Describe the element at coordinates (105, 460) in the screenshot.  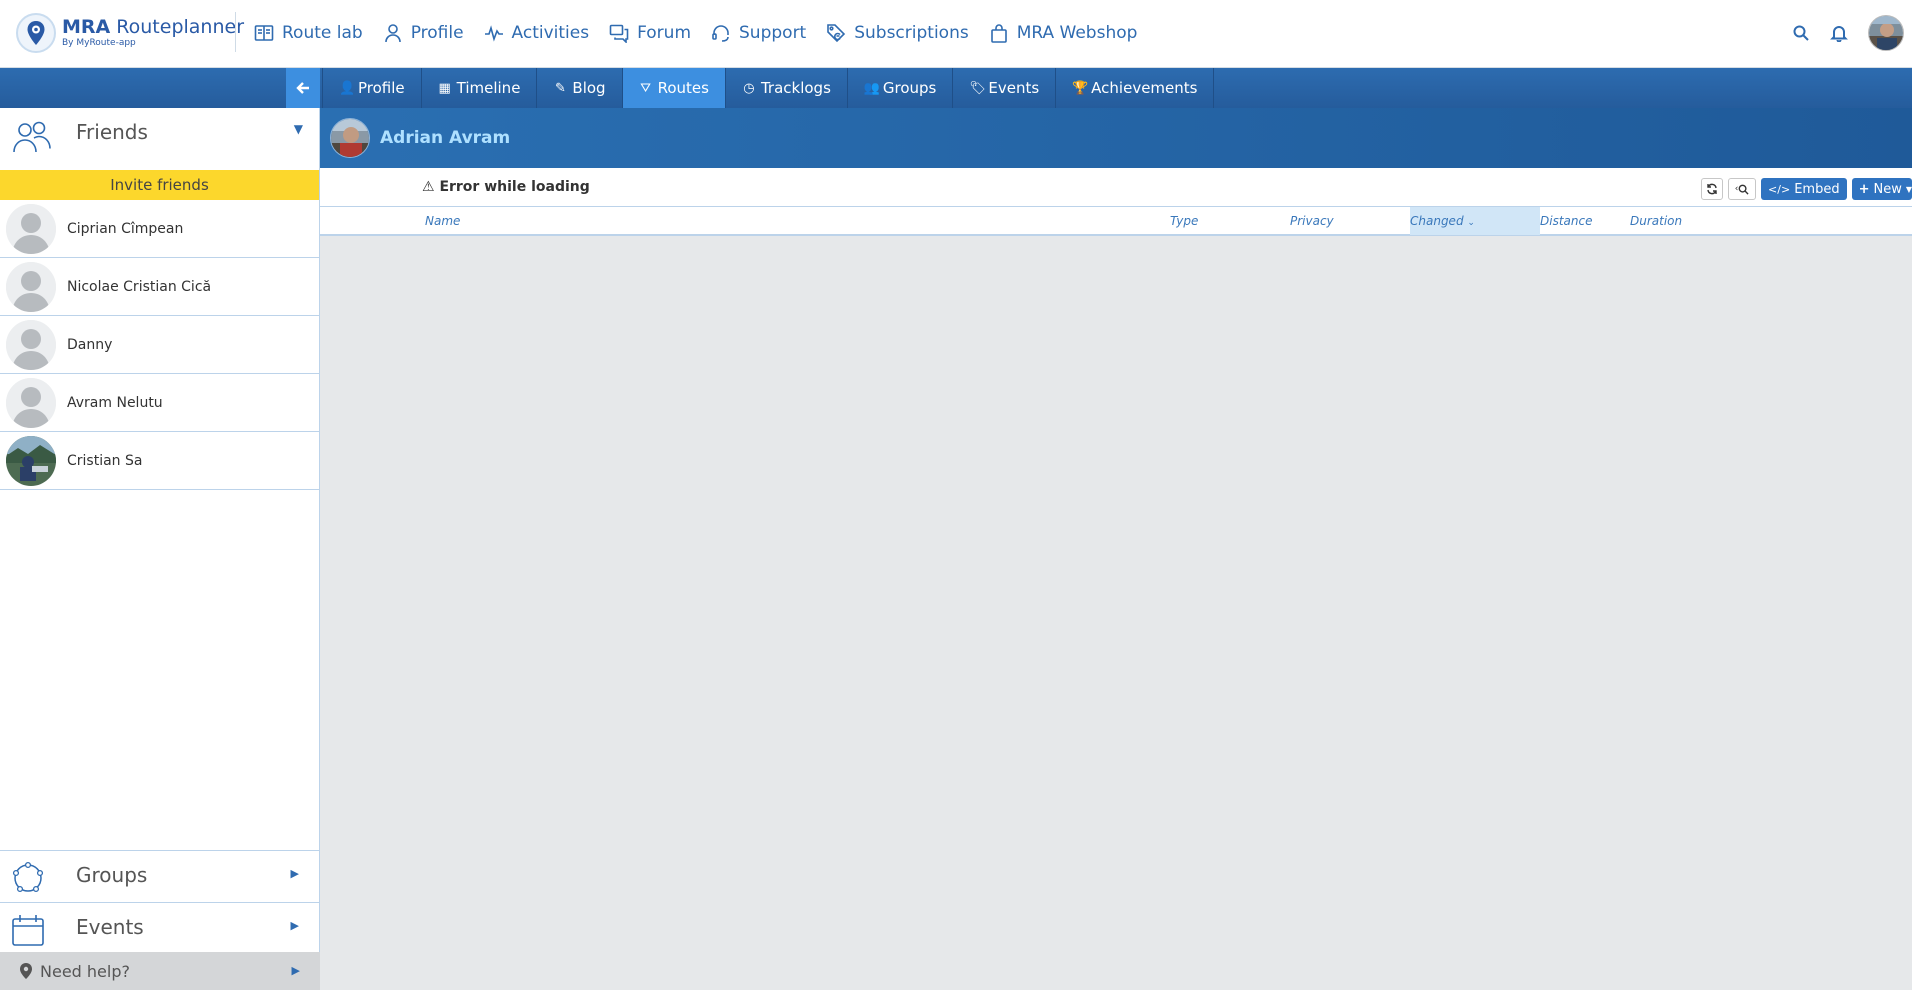
I see `friend-name: Cristian Sa` at that location.